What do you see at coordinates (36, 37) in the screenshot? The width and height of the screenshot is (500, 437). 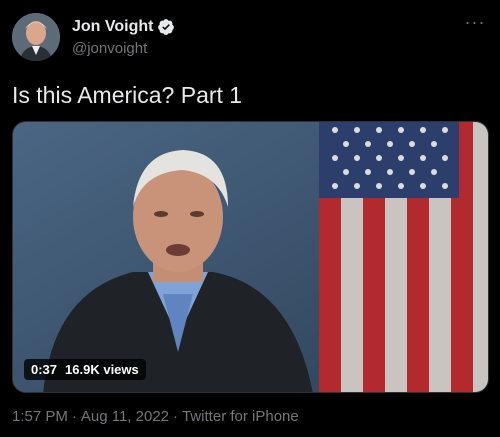 I see `avatar` at bounding box center [36, 37].